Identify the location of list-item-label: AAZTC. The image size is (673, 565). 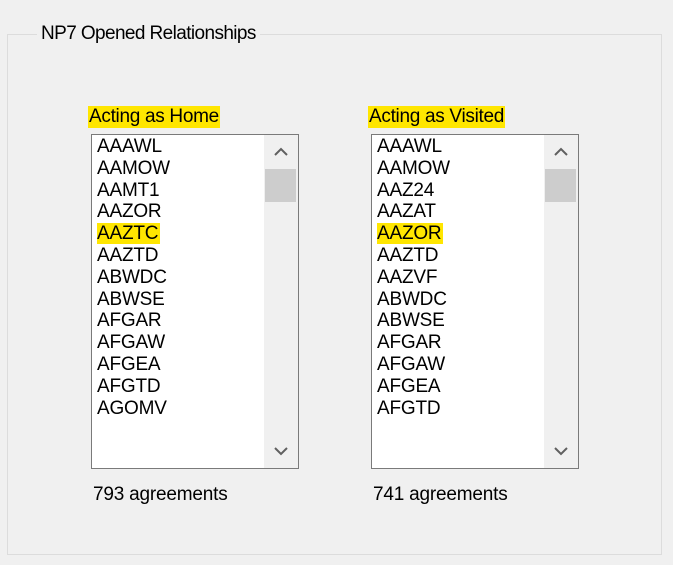
(129, 234).